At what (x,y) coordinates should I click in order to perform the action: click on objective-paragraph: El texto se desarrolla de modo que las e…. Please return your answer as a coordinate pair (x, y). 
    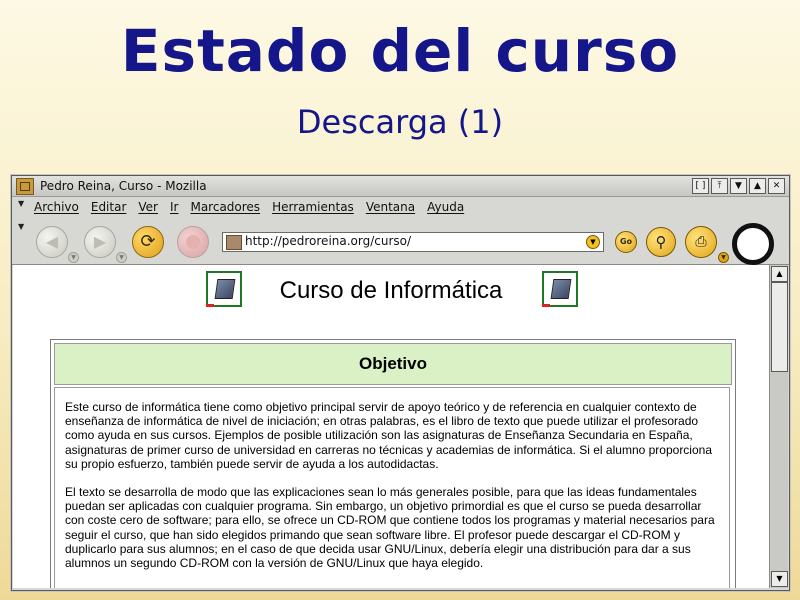
    Looking at the image, I should click on (390, 528).